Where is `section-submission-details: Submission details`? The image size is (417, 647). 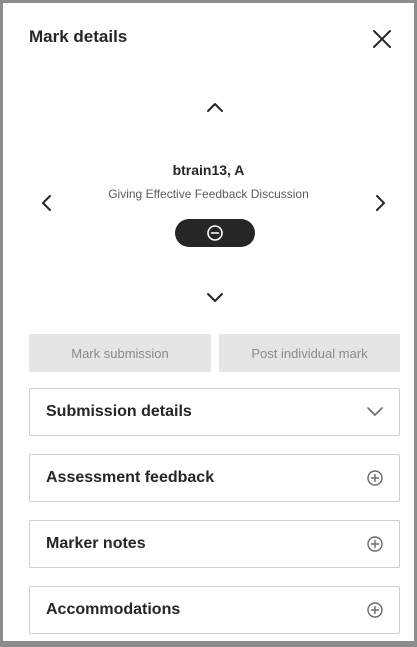 section-submission-details: Submission details is located at coordinates (214, 412).